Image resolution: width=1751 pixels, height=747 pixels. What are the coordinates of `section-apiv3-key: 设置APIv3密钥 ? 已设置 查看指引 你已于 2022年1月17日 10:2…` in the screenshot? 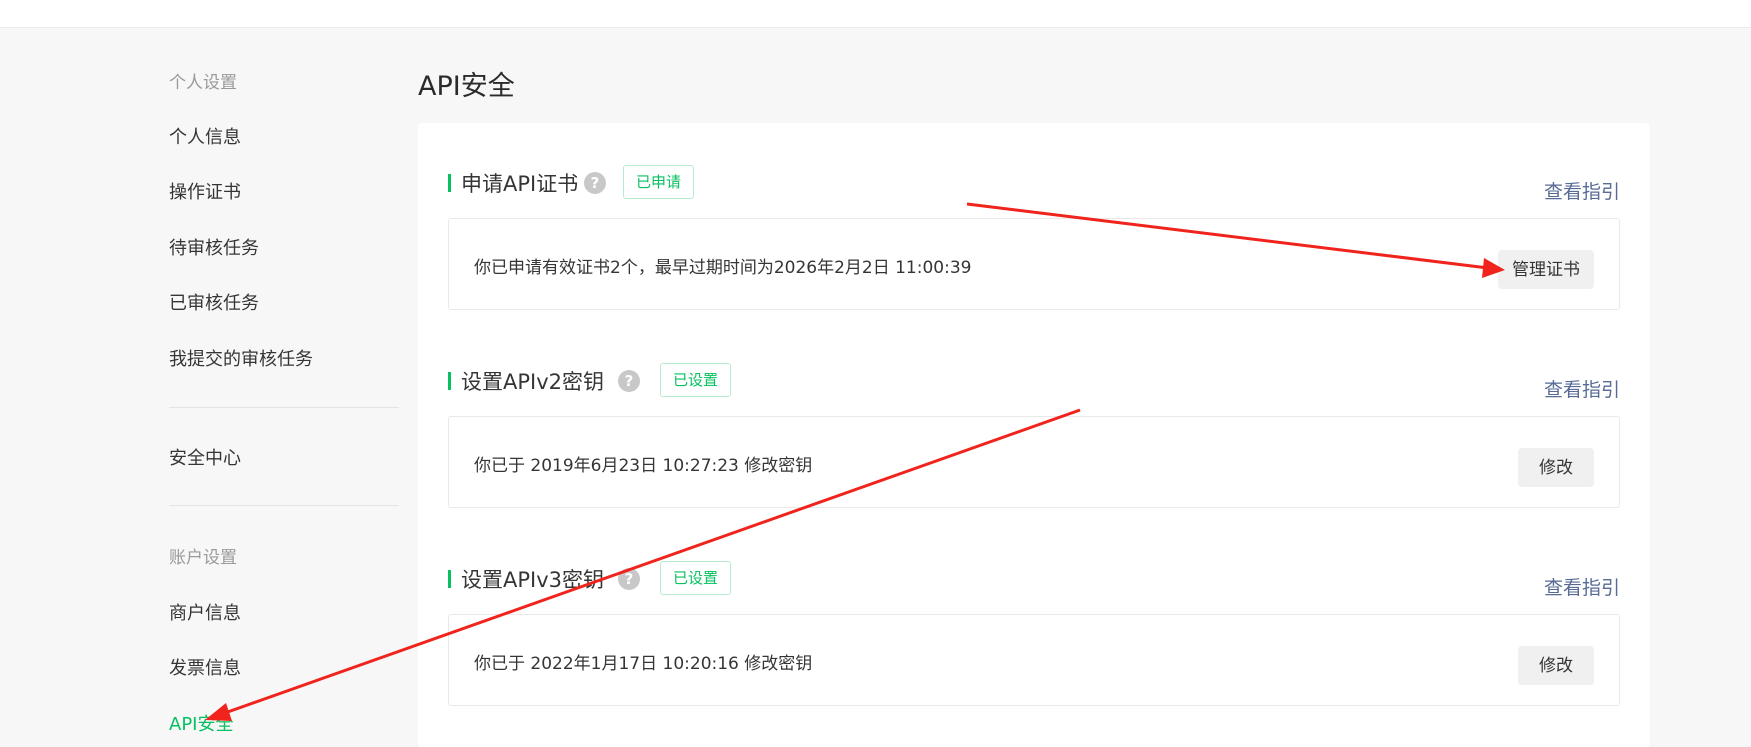 It's located at (1034, 634).